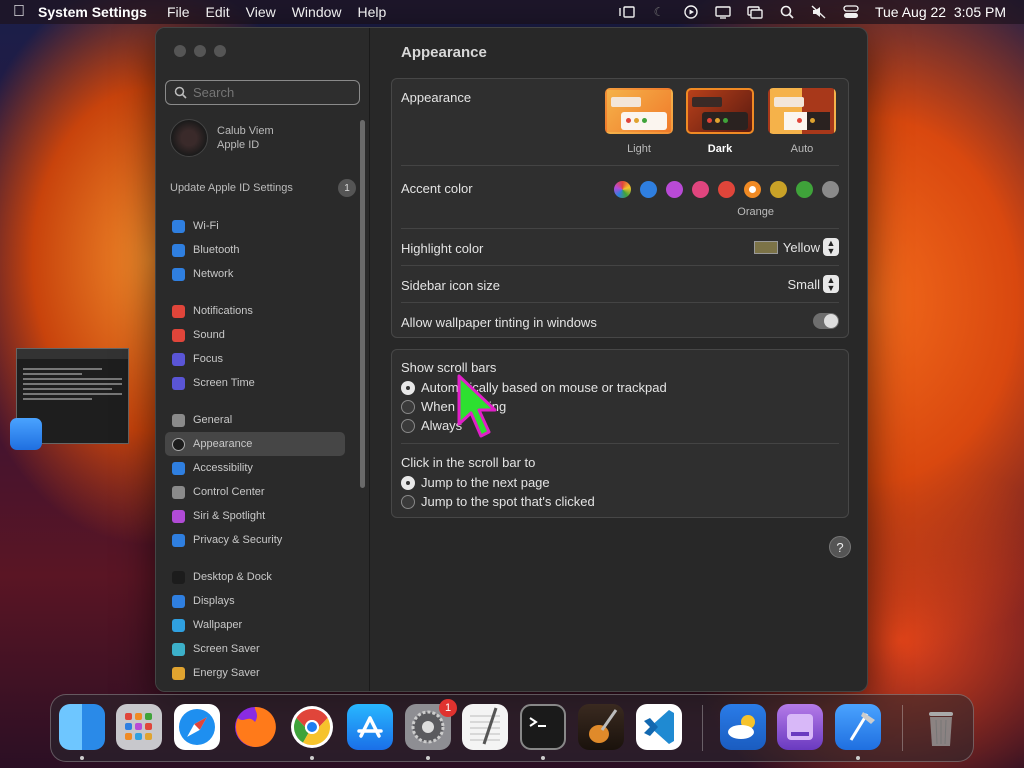 The height and width of the screenshot is (768, 1024). What do you see at coordinates (220, 51) in the screenshot?
I see `zoom-button` at bounding box center [220, 51].